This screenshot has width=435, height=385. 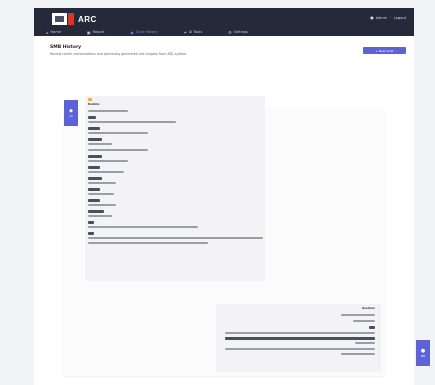 What do you see at coordinates (372, 17) in the screenshot?
I see `user-icon: ●` at bounding box center [372, 17].